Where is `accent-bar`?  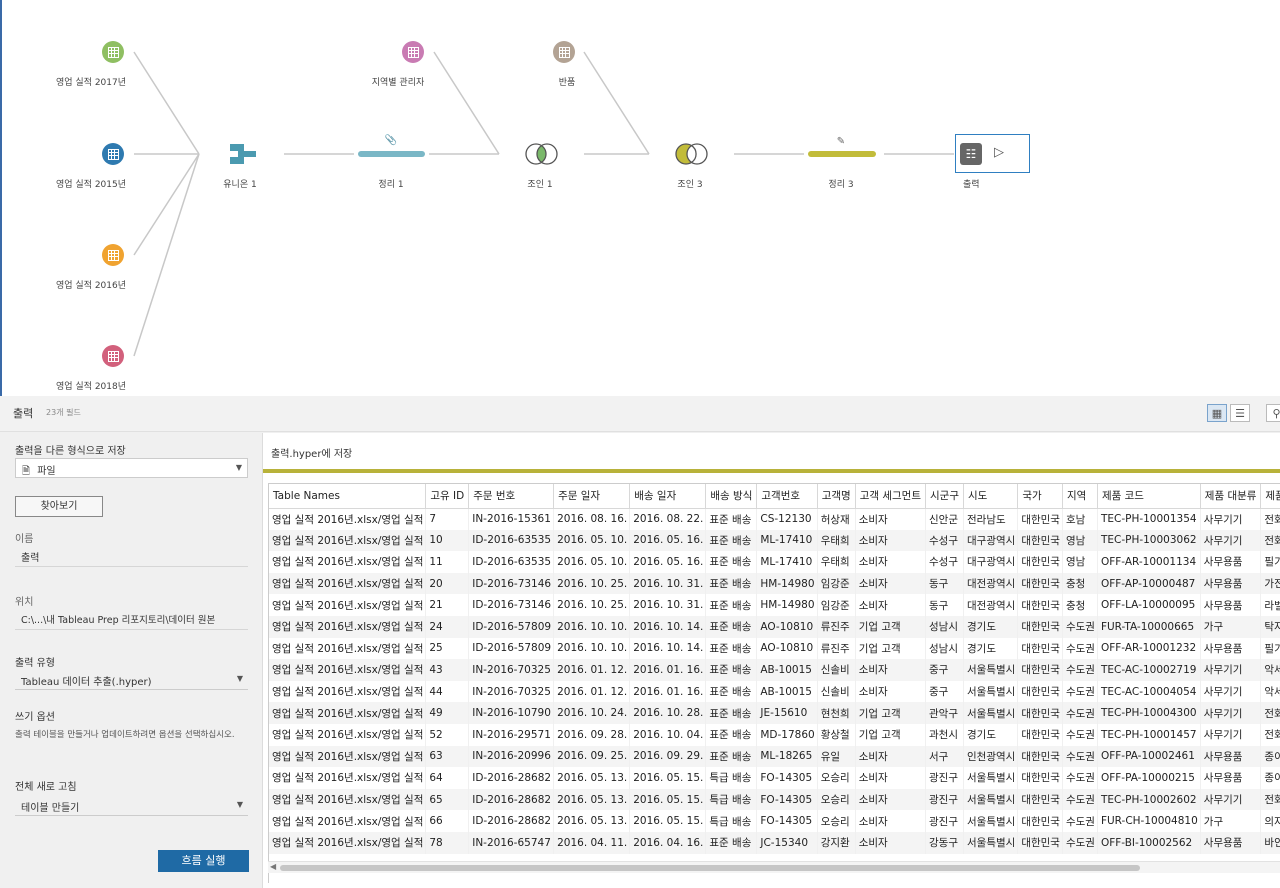 accent-bar is located at coordinates (771, 471).